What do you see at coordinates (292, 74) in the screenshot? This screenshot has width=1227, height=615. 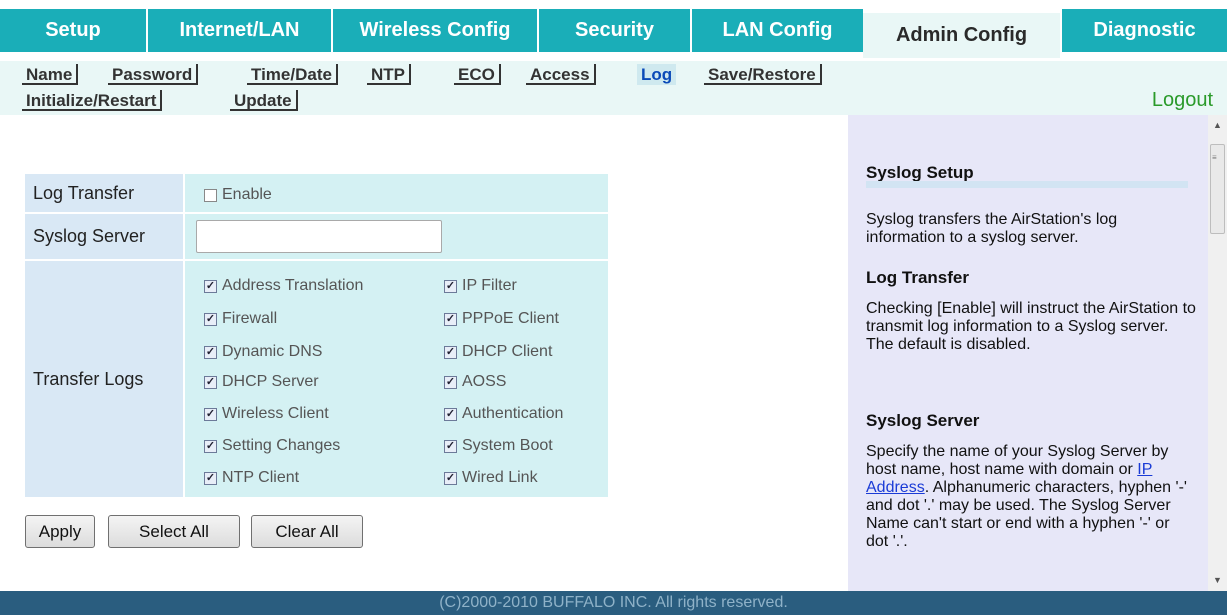 I see `subtab-time-date: Time/Date` at bounding box center [292, 74].